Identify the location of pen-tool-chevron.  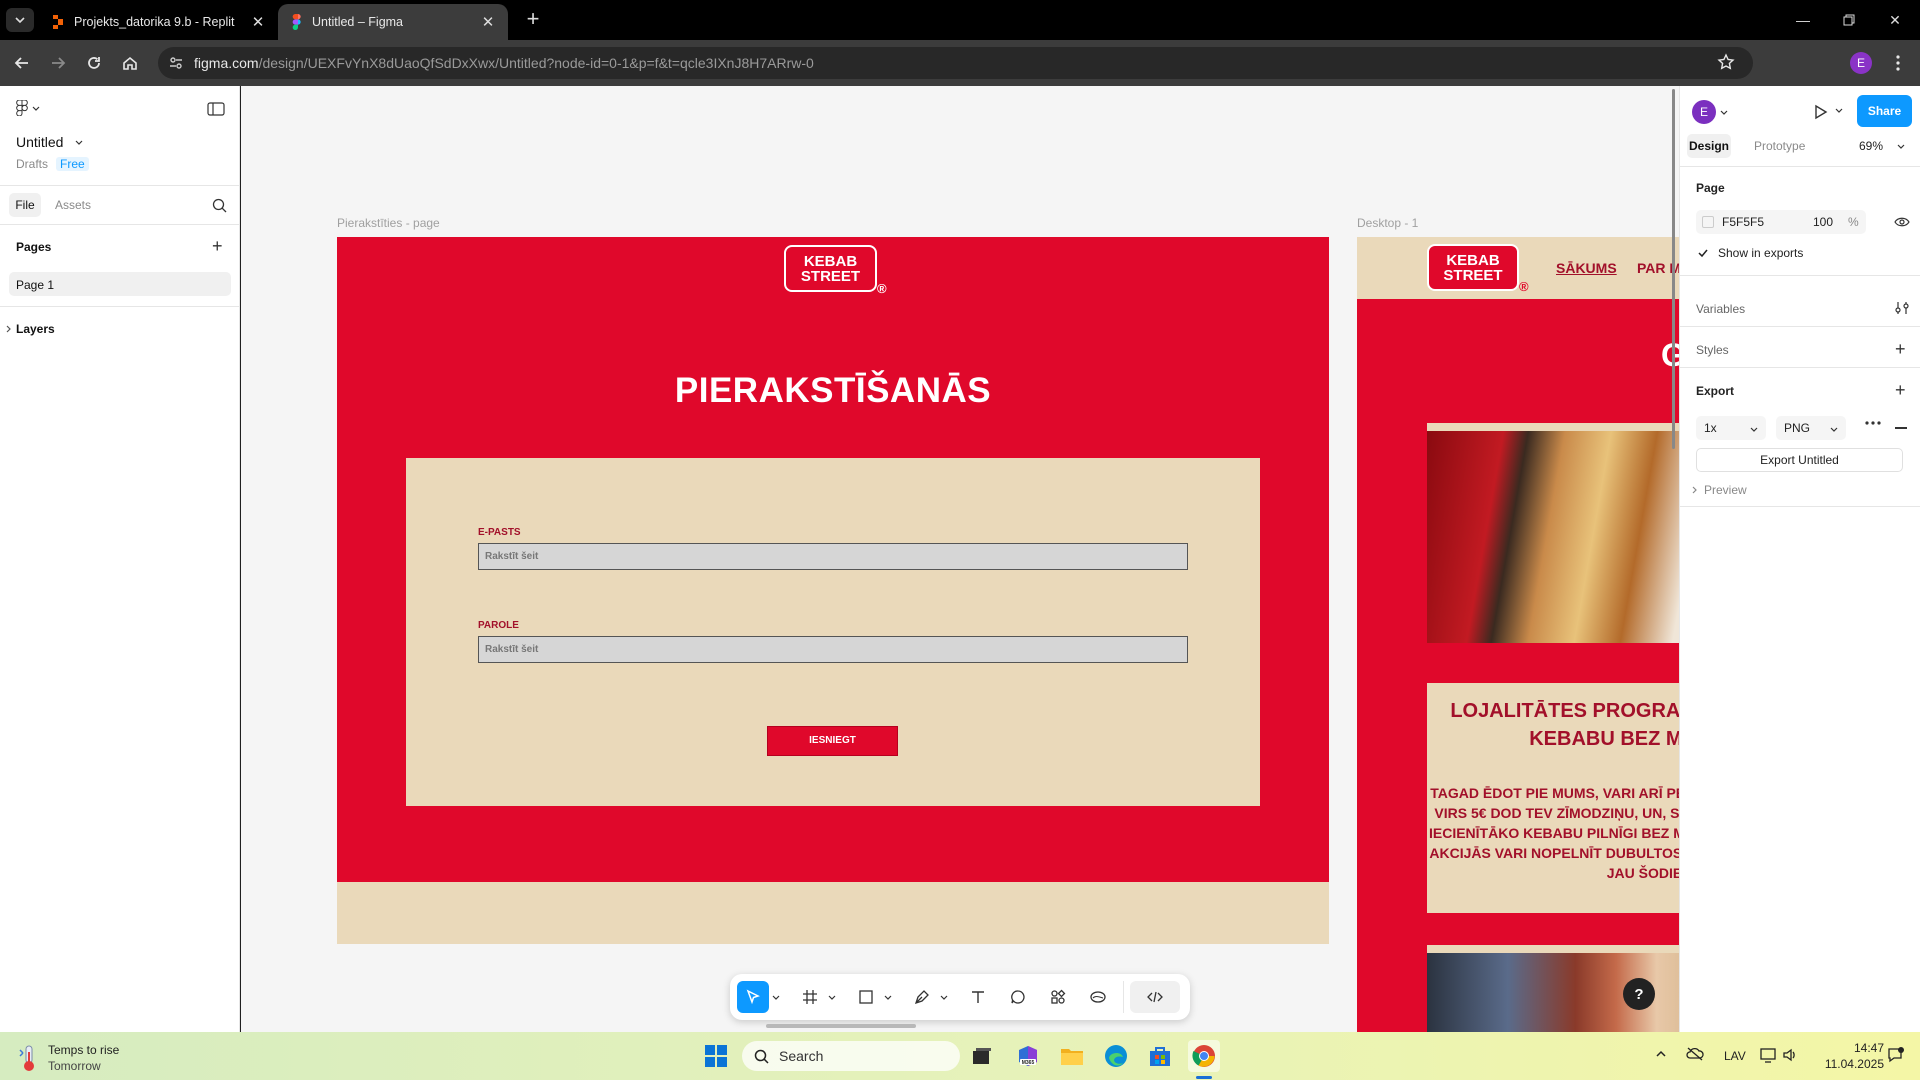
(944, 997).